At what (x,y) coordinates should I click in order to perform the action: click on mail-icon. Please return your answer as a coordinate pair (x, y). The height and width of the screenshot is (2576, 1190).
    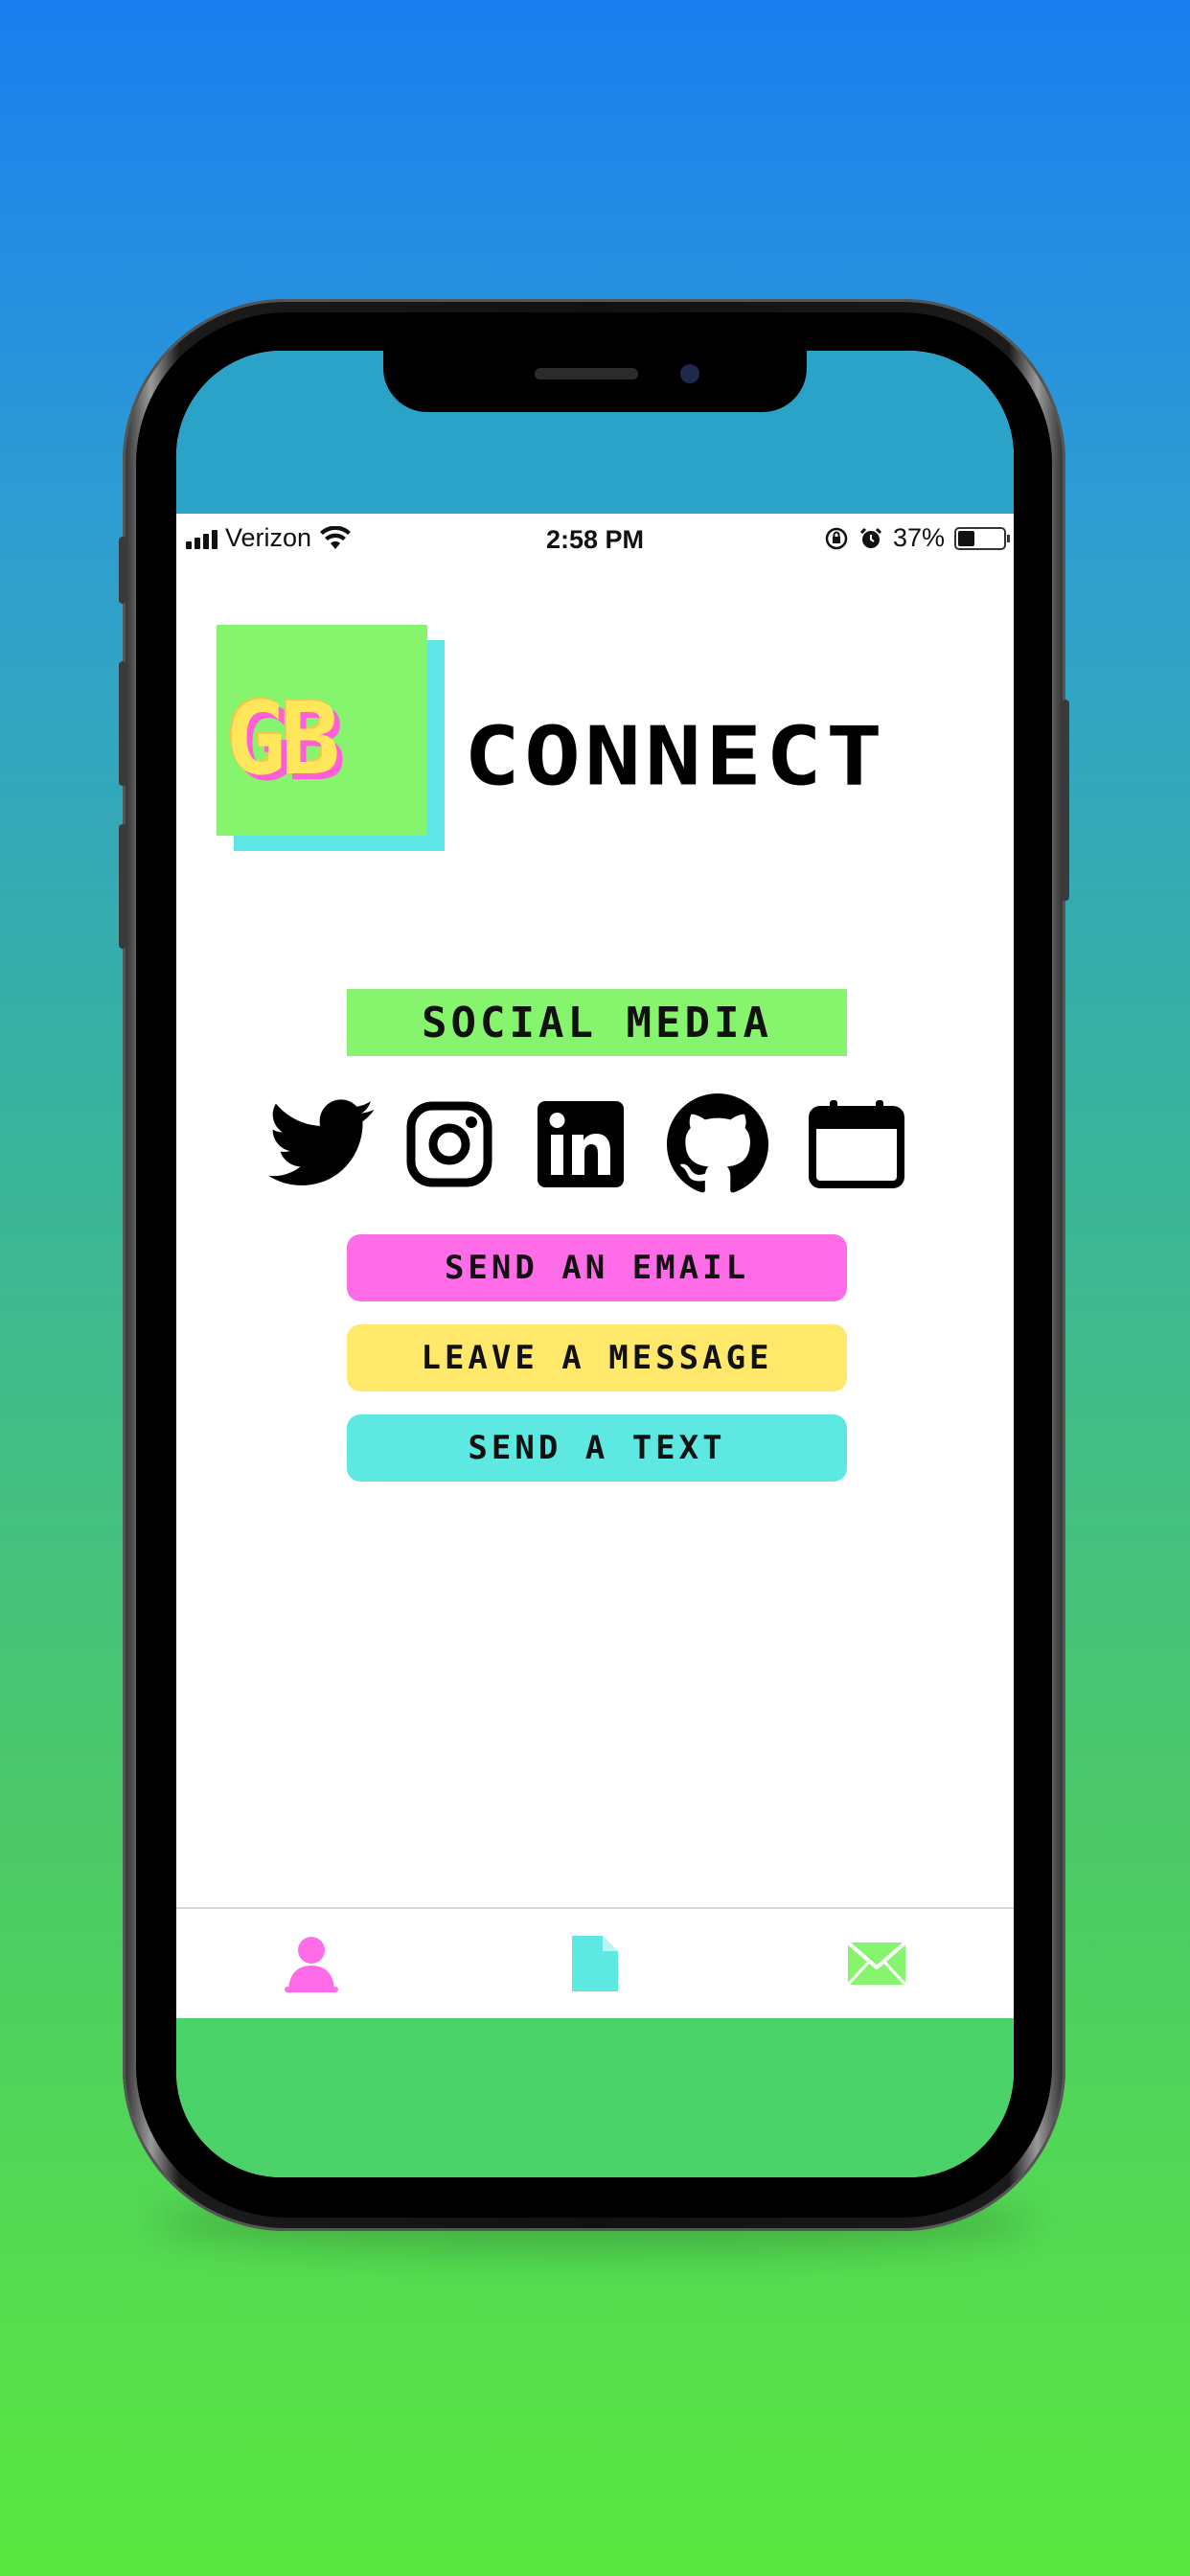
    Looking at the image, I should click on (876, 1964).